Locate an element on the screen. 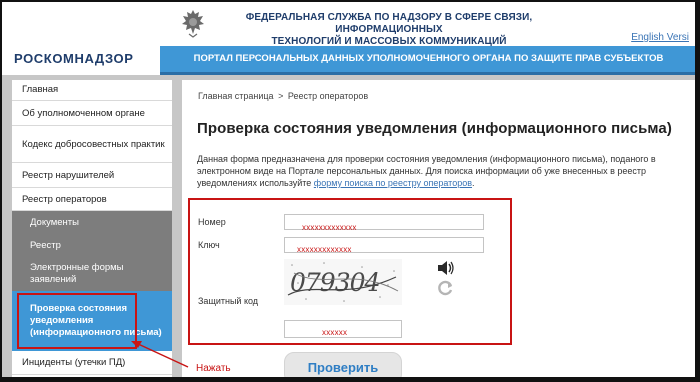 This screenshot has width=700, height=382. breadcrumb: Главная страница > Реестр операторов is located at coordinates (283, 96).